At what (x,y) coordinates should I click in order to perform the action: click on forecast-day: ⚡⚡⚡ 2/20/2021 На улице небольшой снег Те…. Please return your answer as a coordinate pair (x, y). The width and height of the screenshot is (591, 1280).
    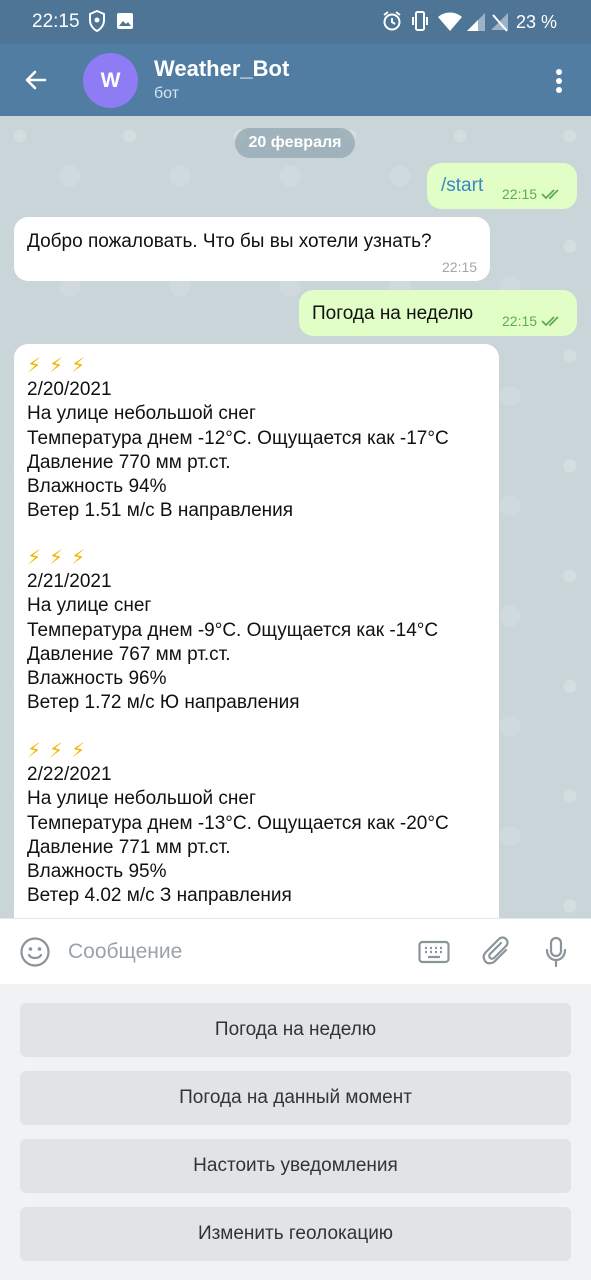
    Looking at the image, I should click on (238, 438).